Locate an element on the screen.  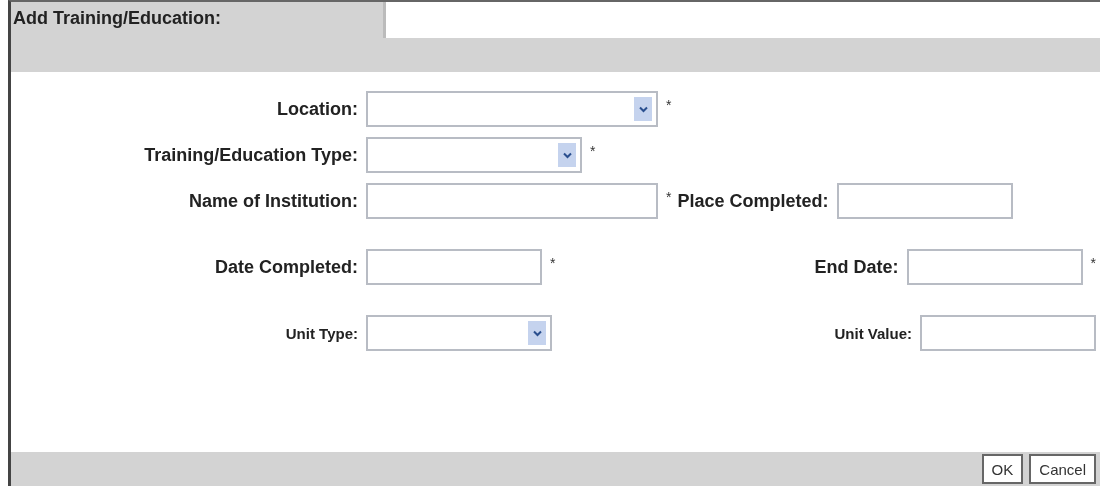
cancel-button: Cancel is located at coordinates (1062, 469).